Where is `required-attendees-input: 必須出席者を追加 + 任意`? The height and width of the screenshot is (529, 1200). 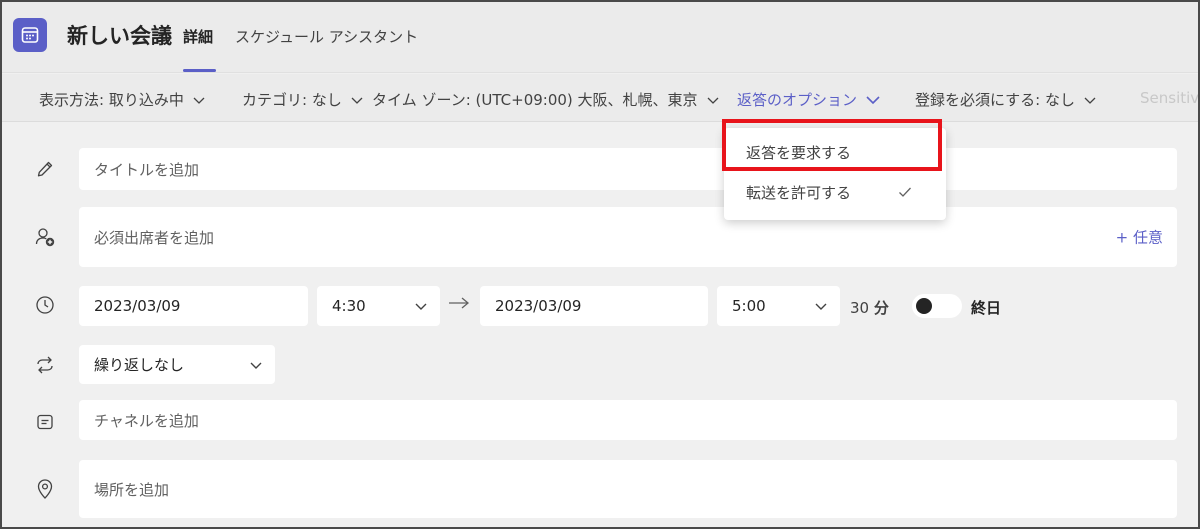
required-attendees-input: 必須出席者を追加 + 任意 is located at coordinates (628, 237).